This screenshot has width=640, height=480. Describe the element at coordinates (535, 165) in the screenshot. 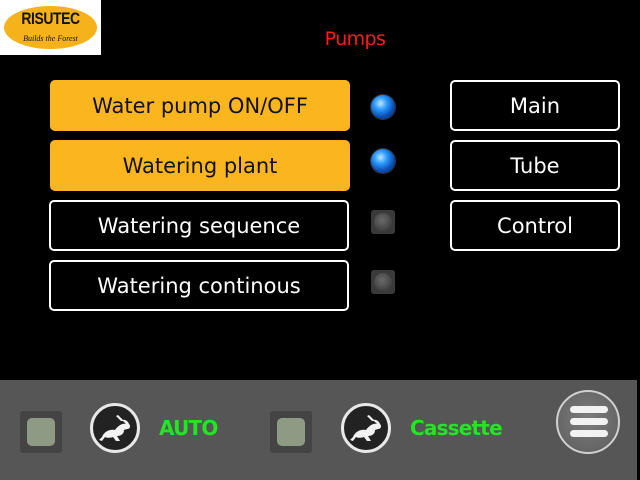

I see `tube-nav-button: Tube` at that location.